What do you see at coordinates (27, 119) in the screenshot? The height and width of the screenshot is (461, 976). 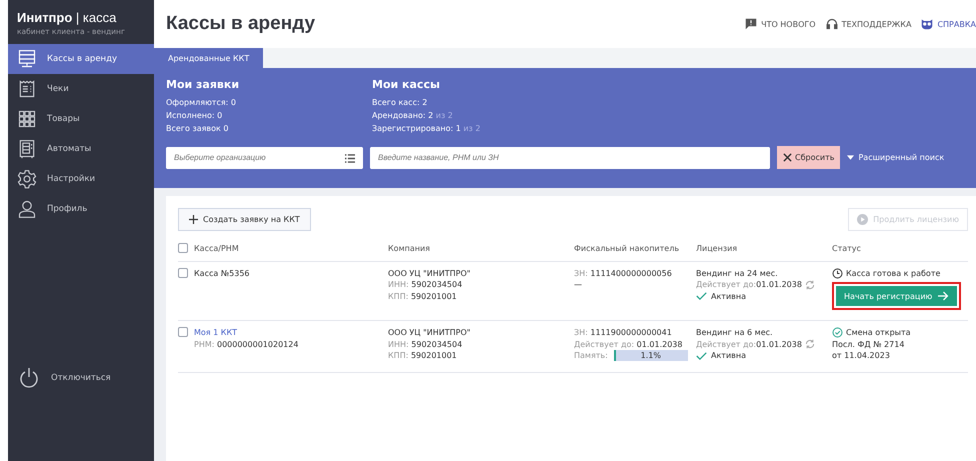 I see `grid-icon` at bounding box center [27, 119].